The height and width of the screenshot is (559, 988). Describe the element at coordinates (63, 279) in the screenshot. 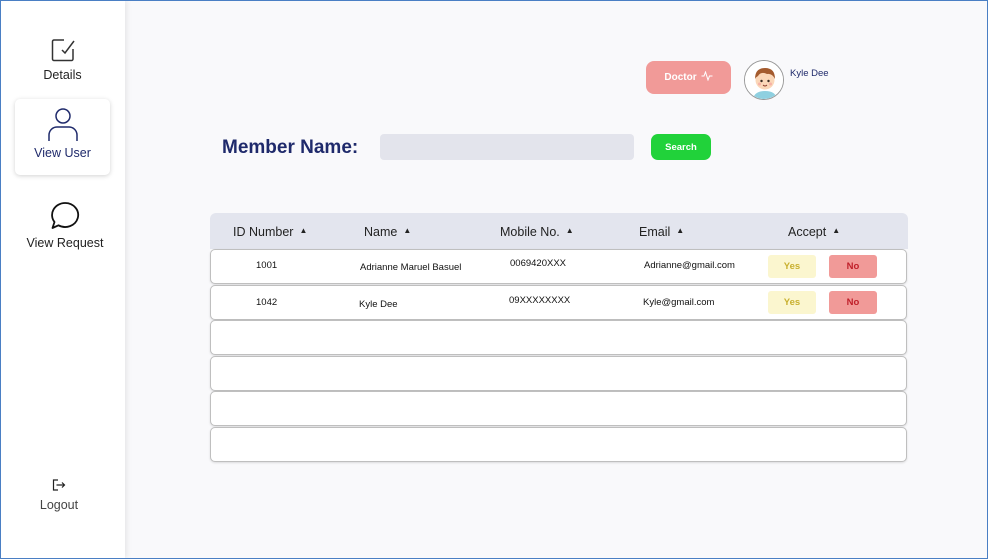

I see `sidebar: Details View User View Request Logout` at that location.